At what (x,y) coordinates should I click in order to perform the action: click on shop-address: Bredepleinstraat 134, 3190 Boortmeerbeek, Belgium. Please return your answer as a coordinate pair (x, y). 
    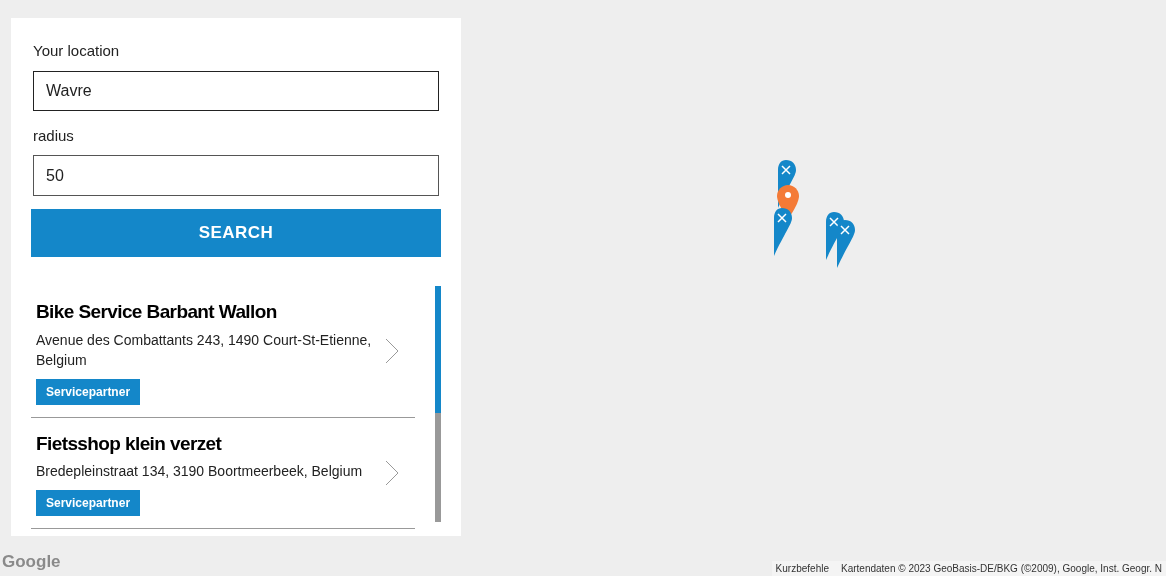
    Looking at the image, I should click on (200, 471).